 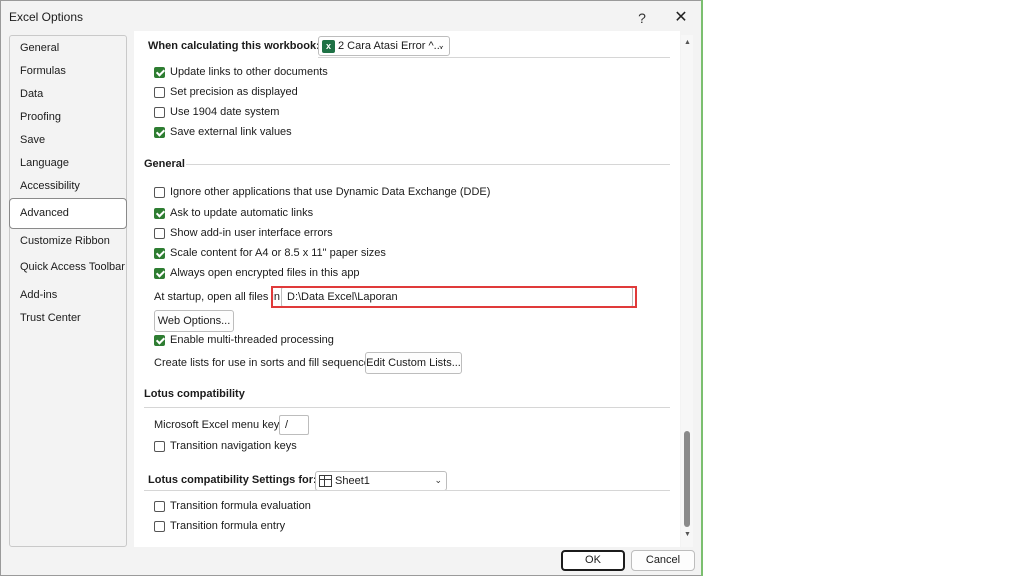 What do you see at coordinates (31, 94) in the screenshot?
I see `sidebar-item-data: Data` at bounding box center [31, 94].